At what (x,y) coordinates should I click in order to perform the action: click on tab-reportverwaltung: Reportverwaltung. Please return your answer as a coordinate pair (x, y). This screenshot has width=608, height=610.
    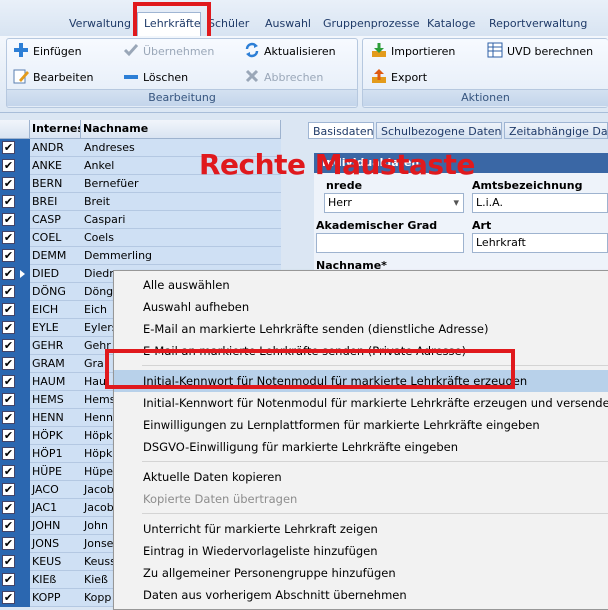
    Looking at the image, I should click on (538, 25).